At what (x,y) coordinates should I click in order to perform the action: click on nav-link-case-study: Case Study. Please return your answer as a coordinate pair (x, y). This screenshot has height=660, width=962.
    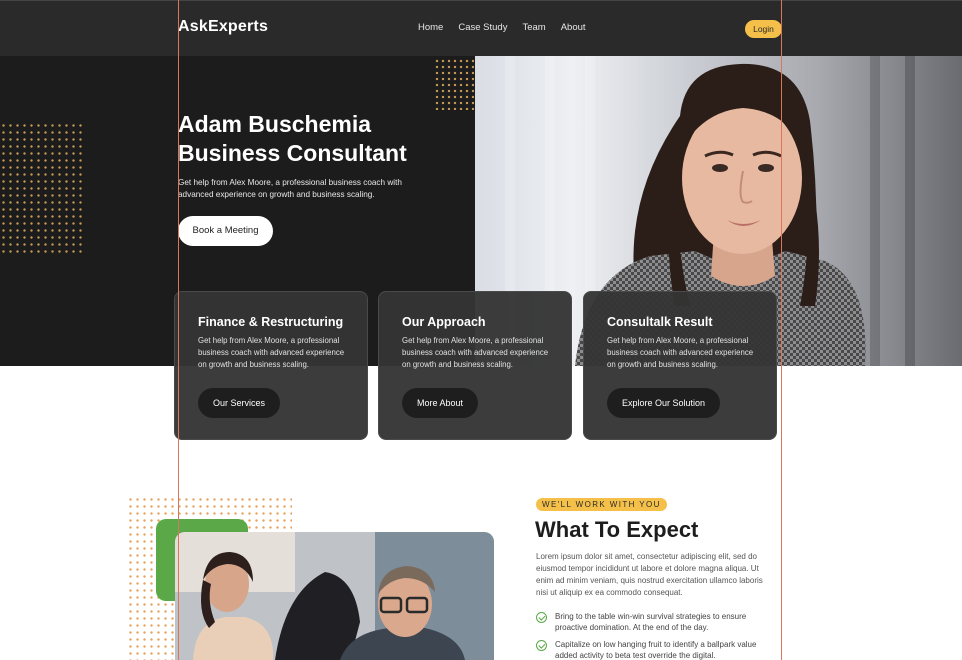
    Looking at the image, I should click on (482, 27).